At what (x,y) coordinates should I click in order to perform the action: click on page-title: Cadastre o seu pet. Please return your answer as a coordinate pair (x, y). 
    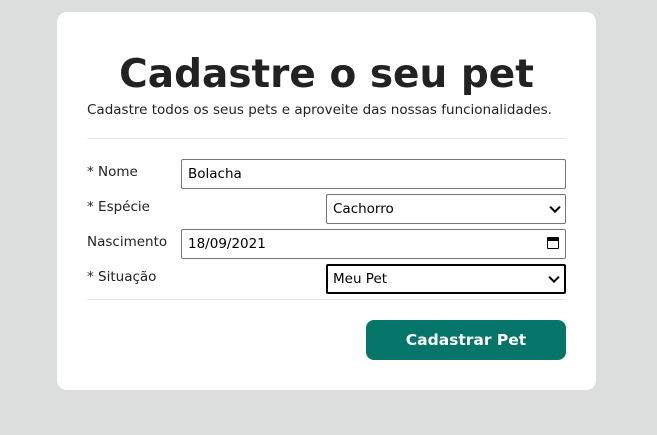
    Looking at the image, I should click on (326, 74).